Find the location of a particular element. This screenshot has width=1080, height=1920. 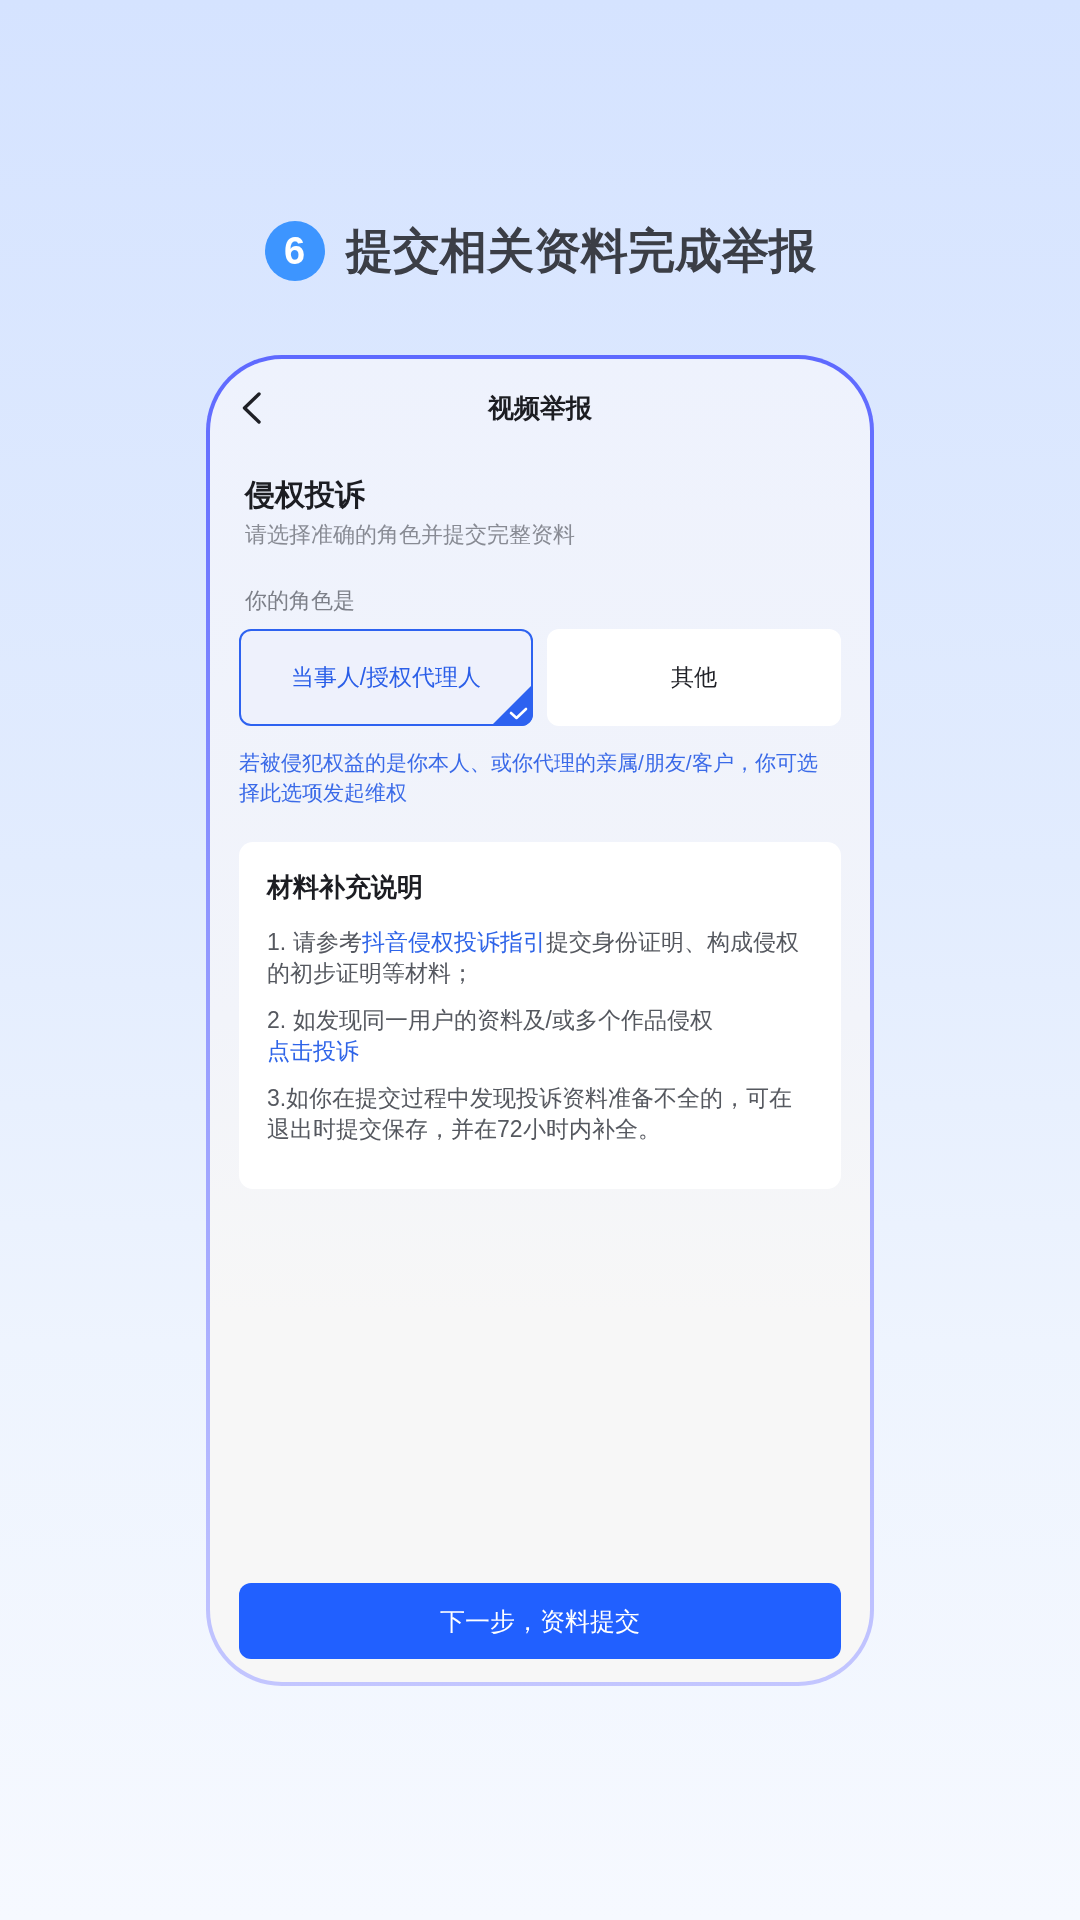

role-option: 其他 is located at coordinates (694, 677).